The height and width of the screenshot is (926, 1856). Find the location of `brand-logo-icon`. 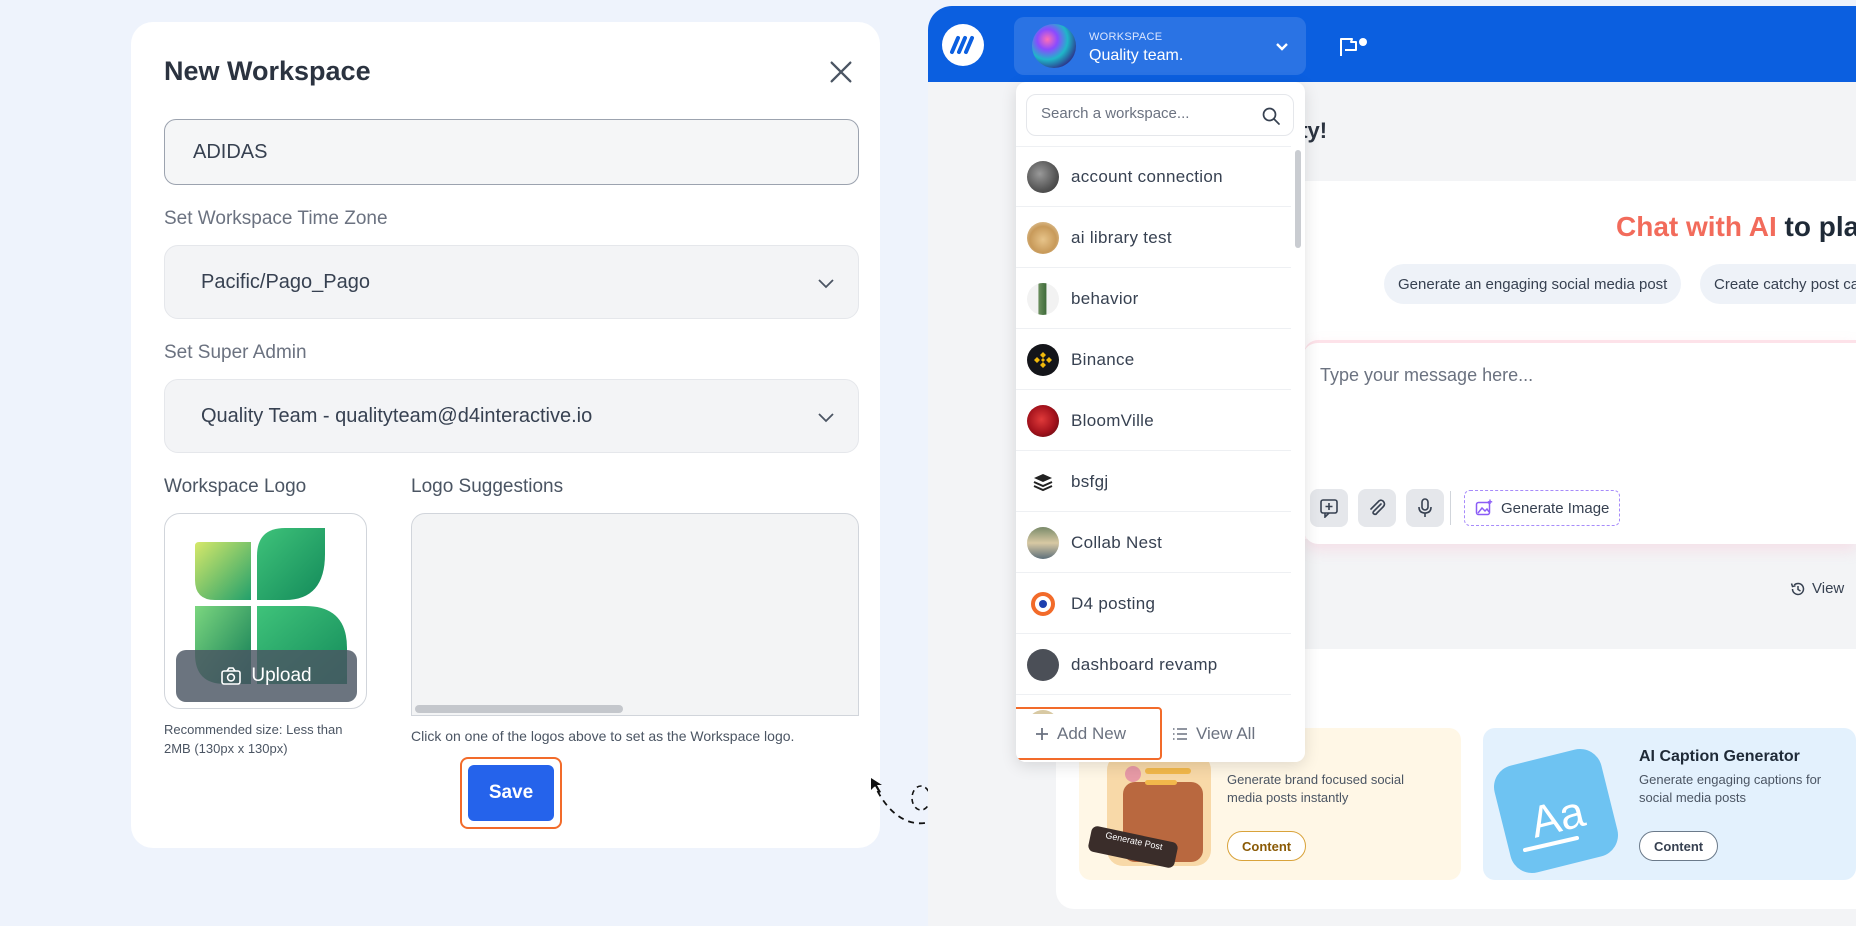

brand-logo-icon is located at coordinates (962, 45).